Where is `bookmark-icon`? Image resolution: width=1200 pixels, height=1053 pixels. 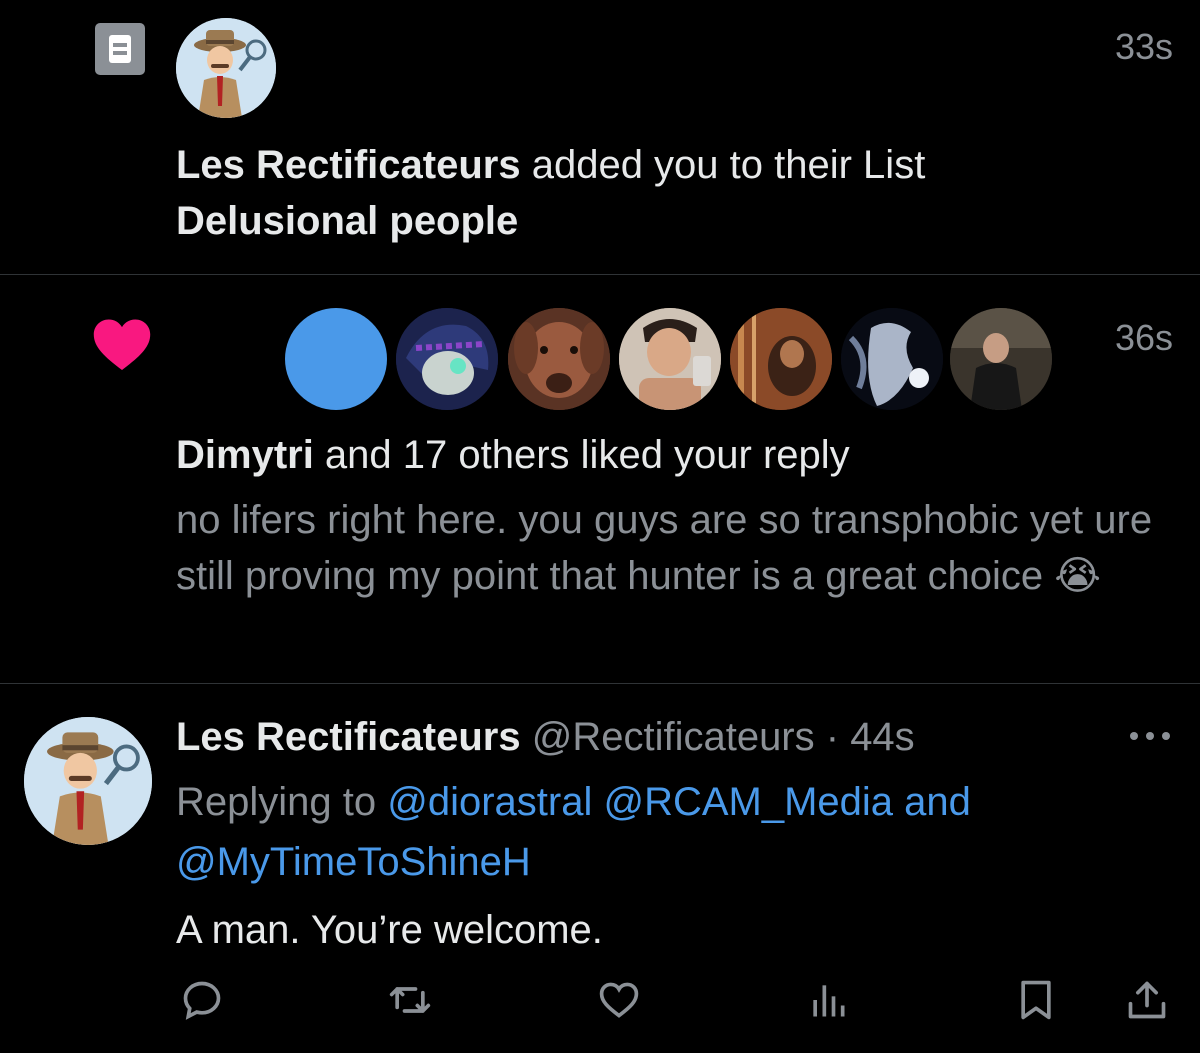 bookmark-icon is located at coordinates (1036, 1000).